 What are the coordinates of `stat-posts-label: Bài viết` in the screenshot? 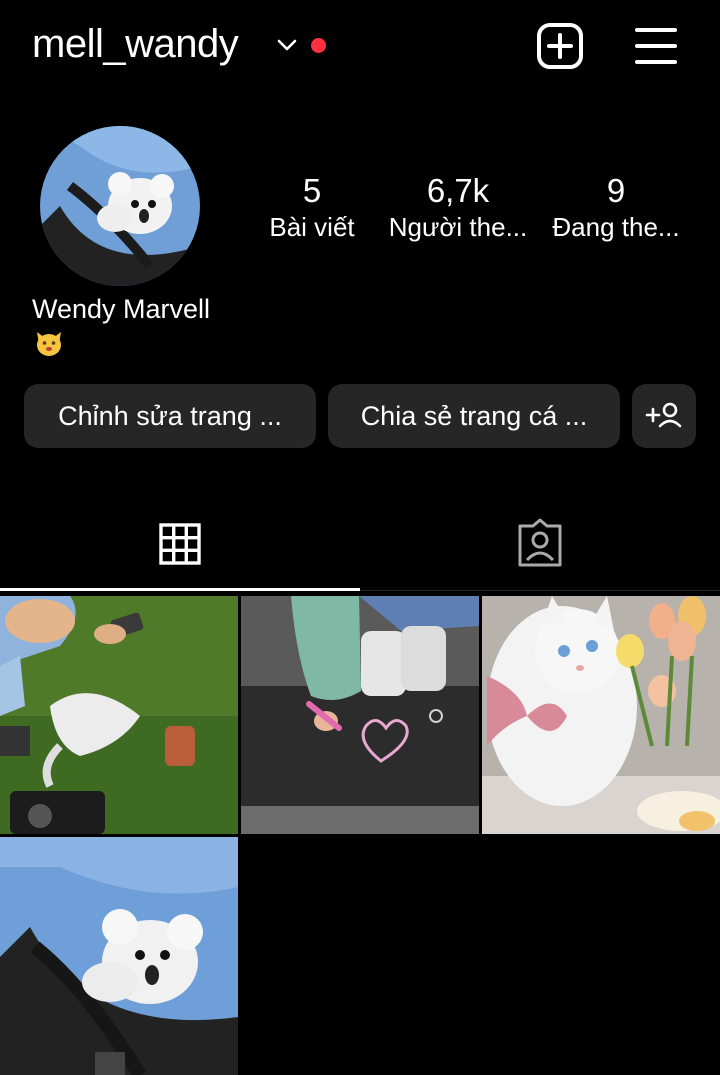 It's located at (312, 227).